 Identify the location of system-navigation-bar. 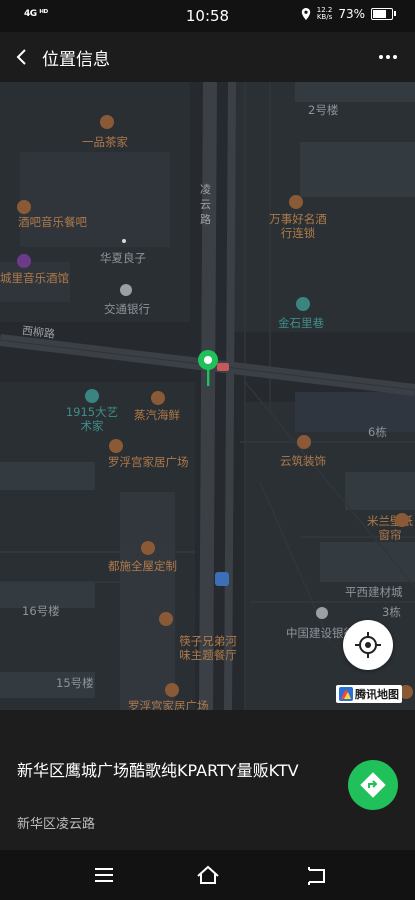
(207, 875).